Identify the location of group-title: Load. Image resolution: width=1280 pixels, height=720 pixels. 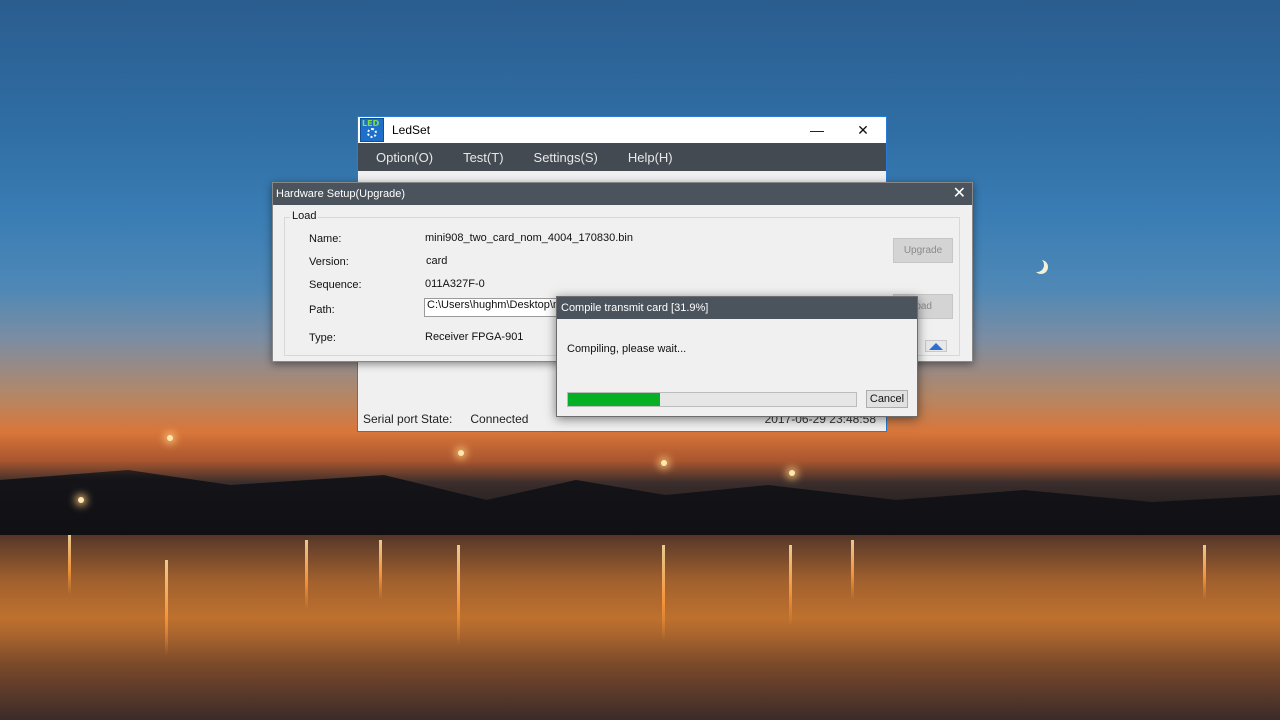
(304, 216).